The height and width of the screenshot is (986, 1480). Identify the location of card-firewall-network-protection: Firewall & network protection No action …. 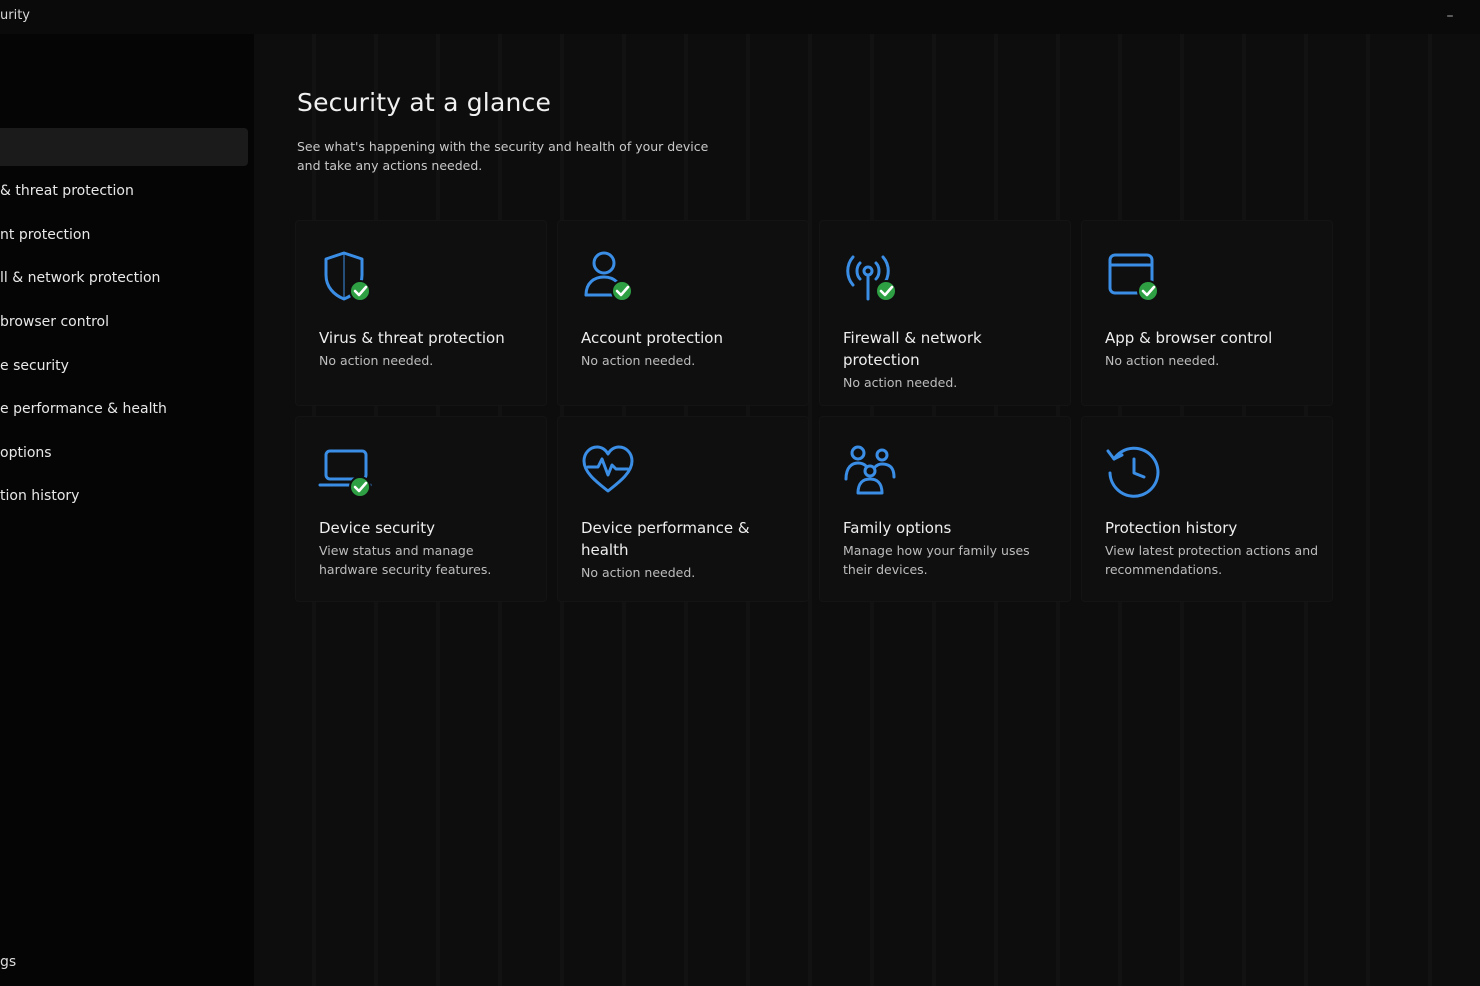
(945, 313).